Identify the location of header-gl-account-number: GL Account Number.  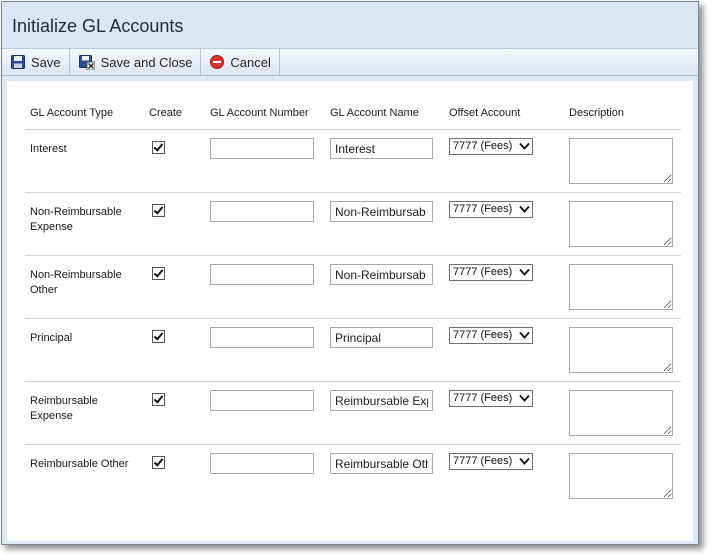
(259, 113).